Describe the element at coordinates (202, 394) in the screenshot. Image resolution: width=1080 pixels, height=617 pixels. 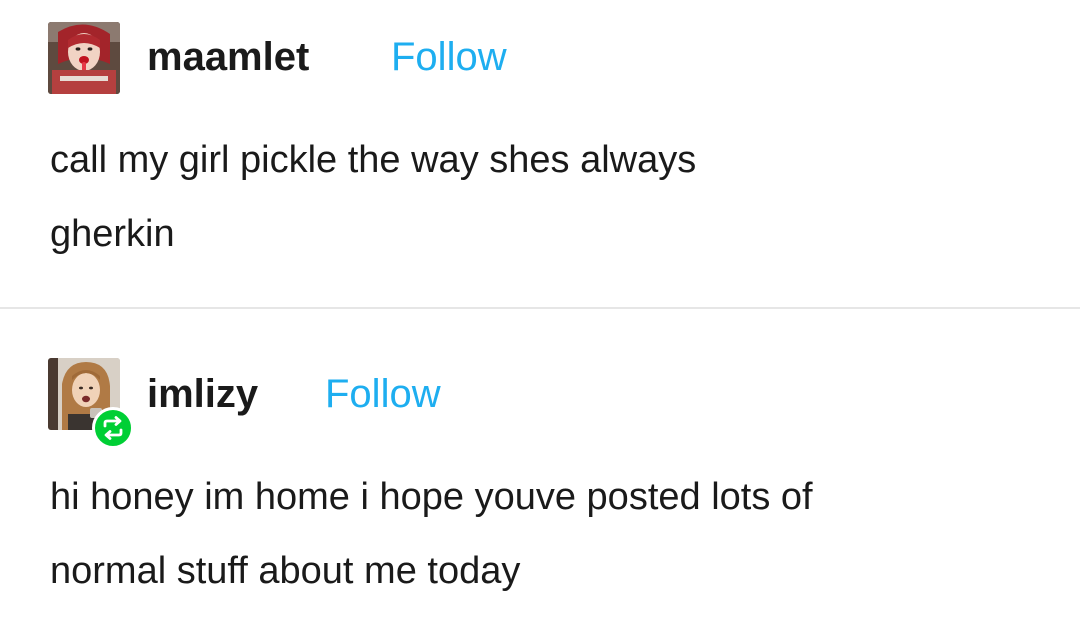
I see `username: imlizy` at that location.